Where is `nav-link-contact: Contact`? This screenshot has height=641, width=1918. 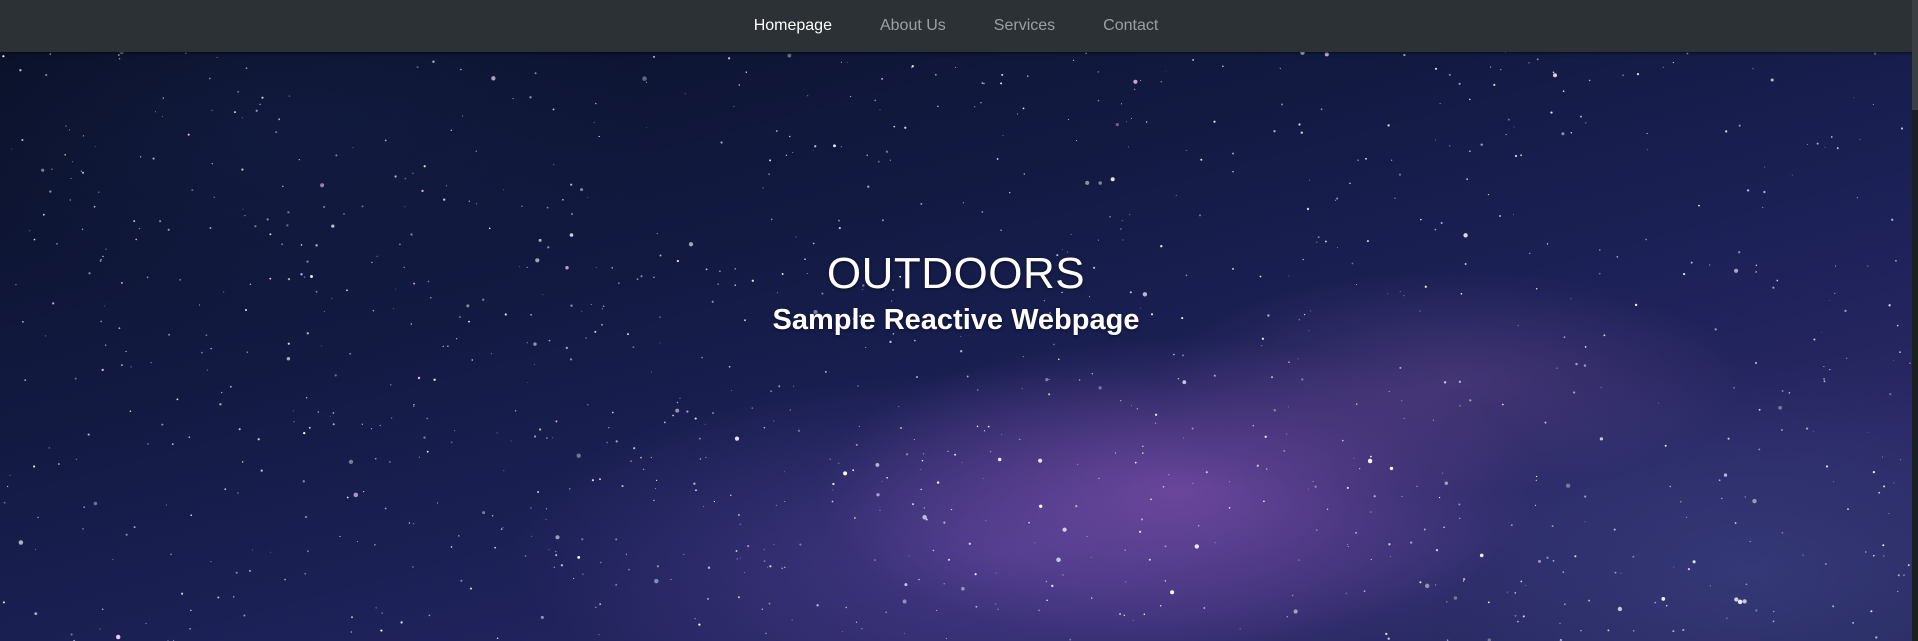 nav-link-contact: Contact is located at coordinates (1130, 26).